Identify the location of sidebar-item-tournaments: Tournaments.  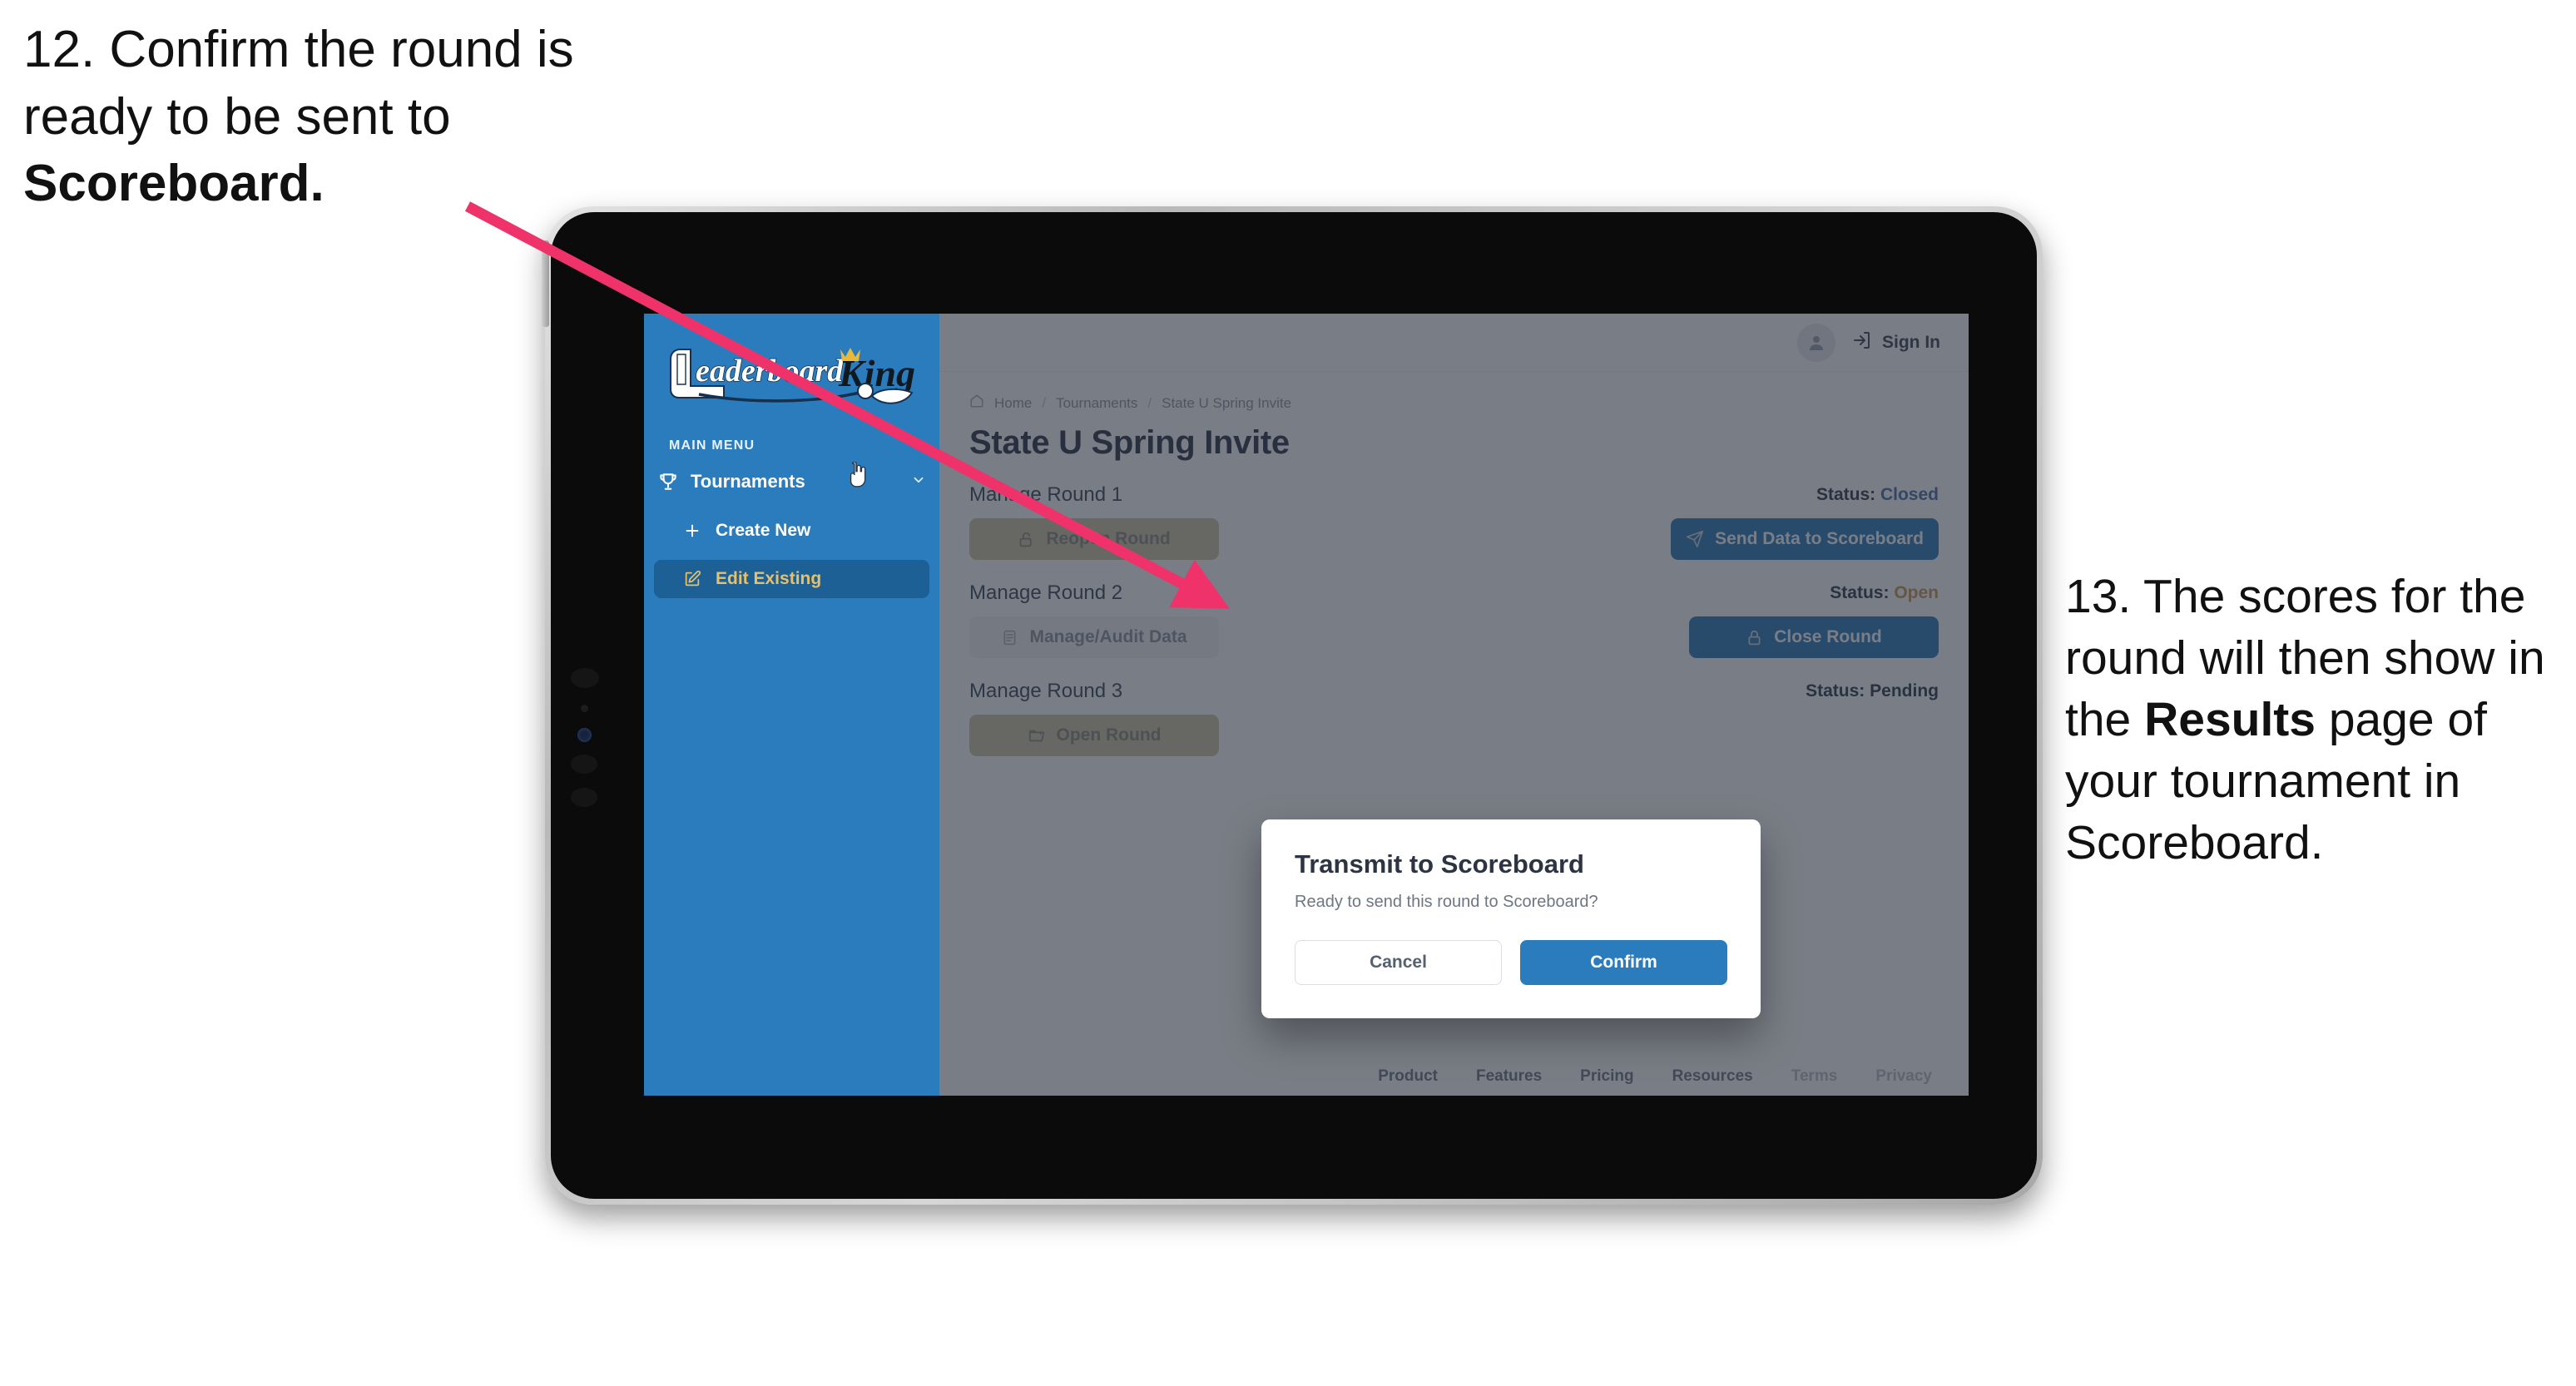
(791, 482).